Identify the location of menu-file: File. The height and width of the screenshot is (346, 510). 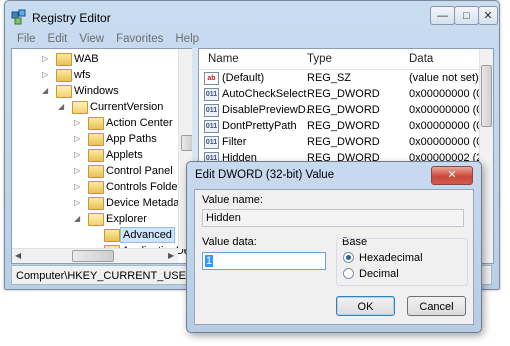
(26, 39).